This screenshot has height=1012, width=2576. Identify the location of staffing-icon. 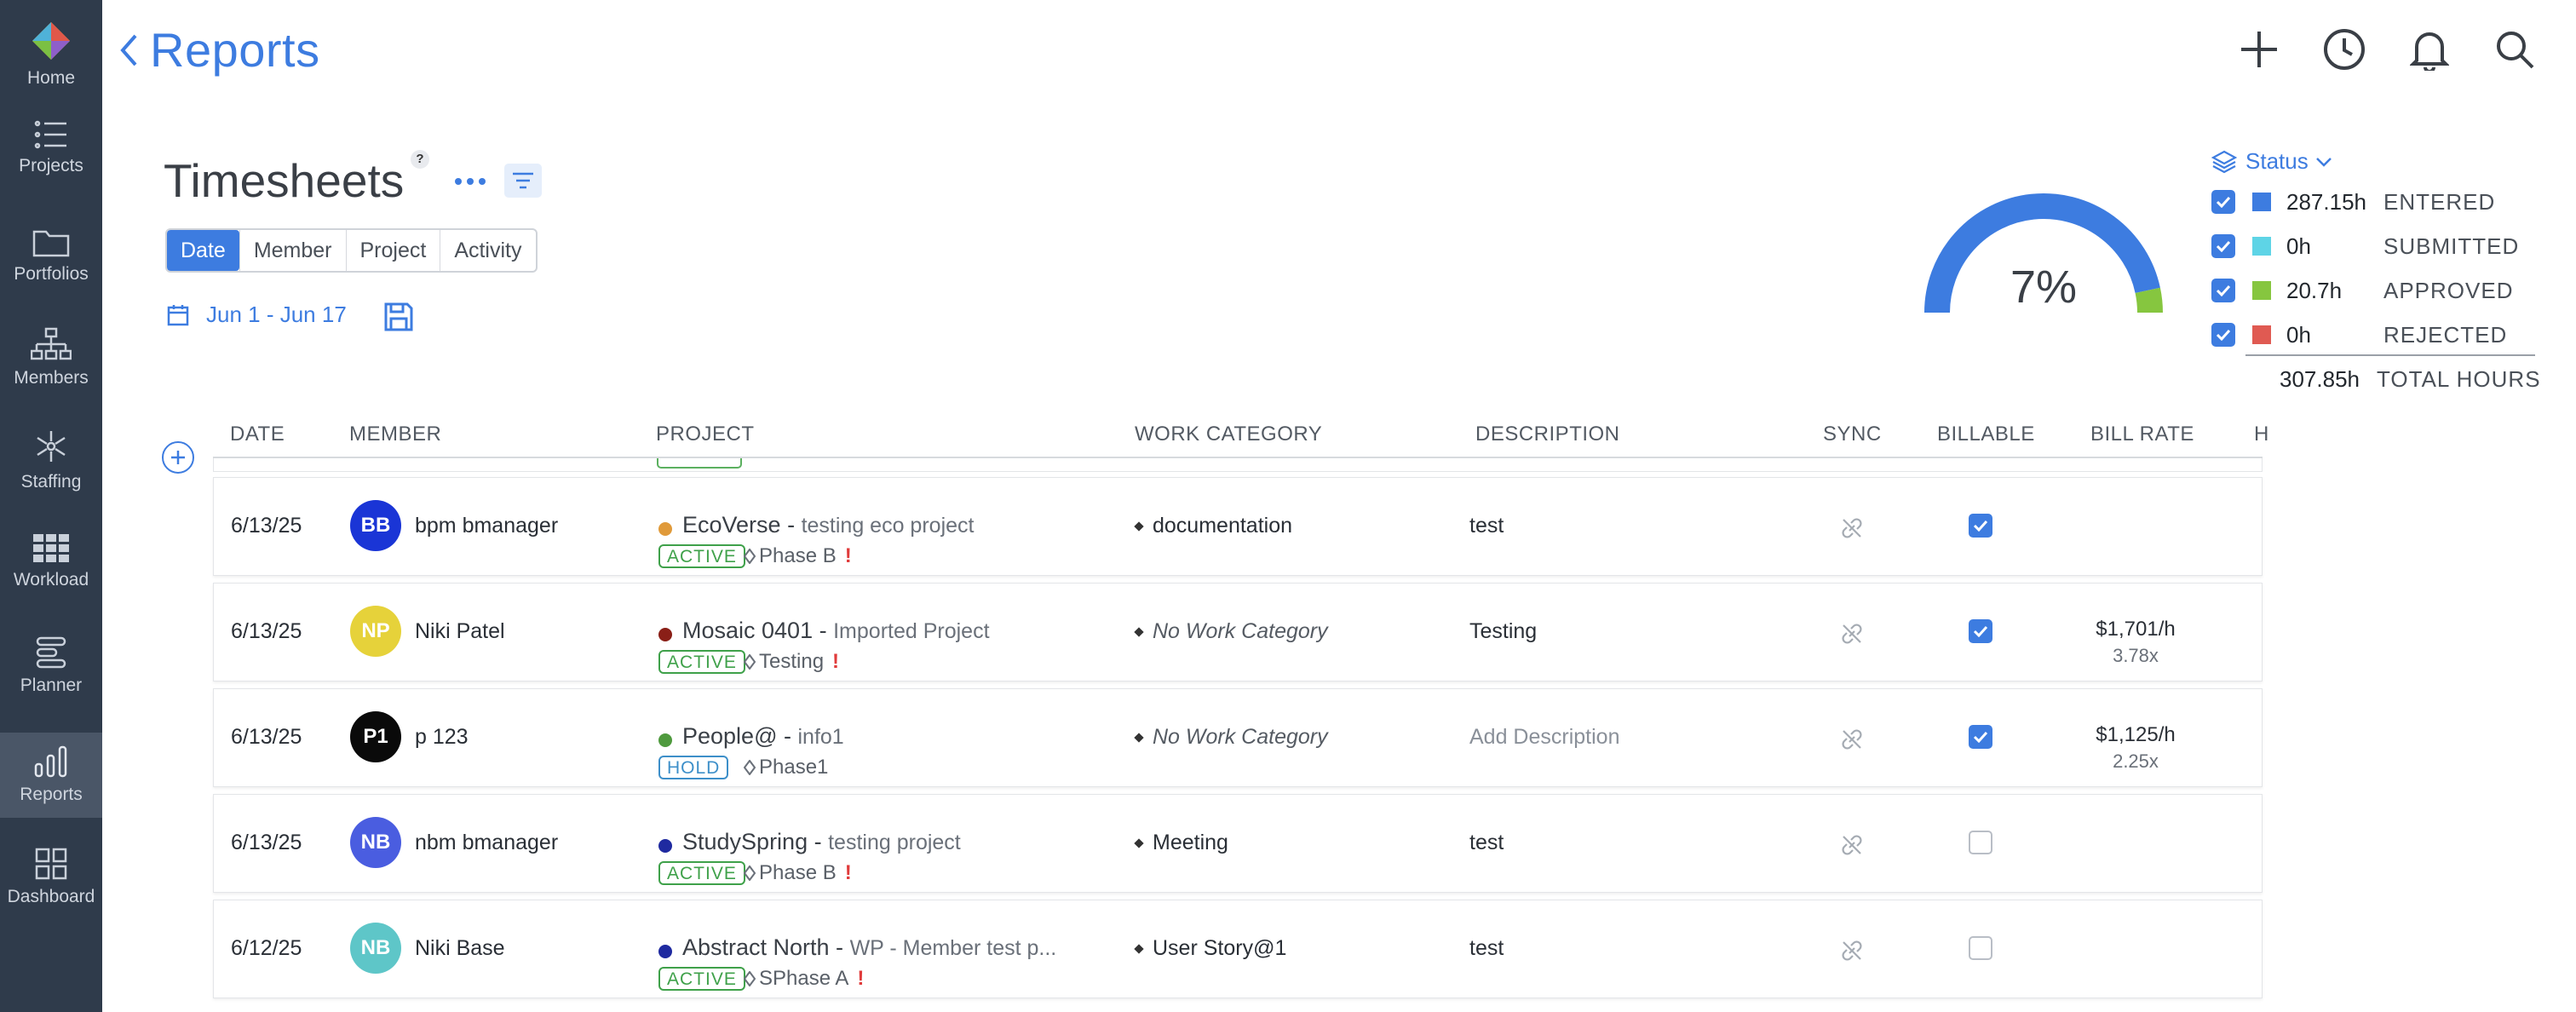
(51, 446).